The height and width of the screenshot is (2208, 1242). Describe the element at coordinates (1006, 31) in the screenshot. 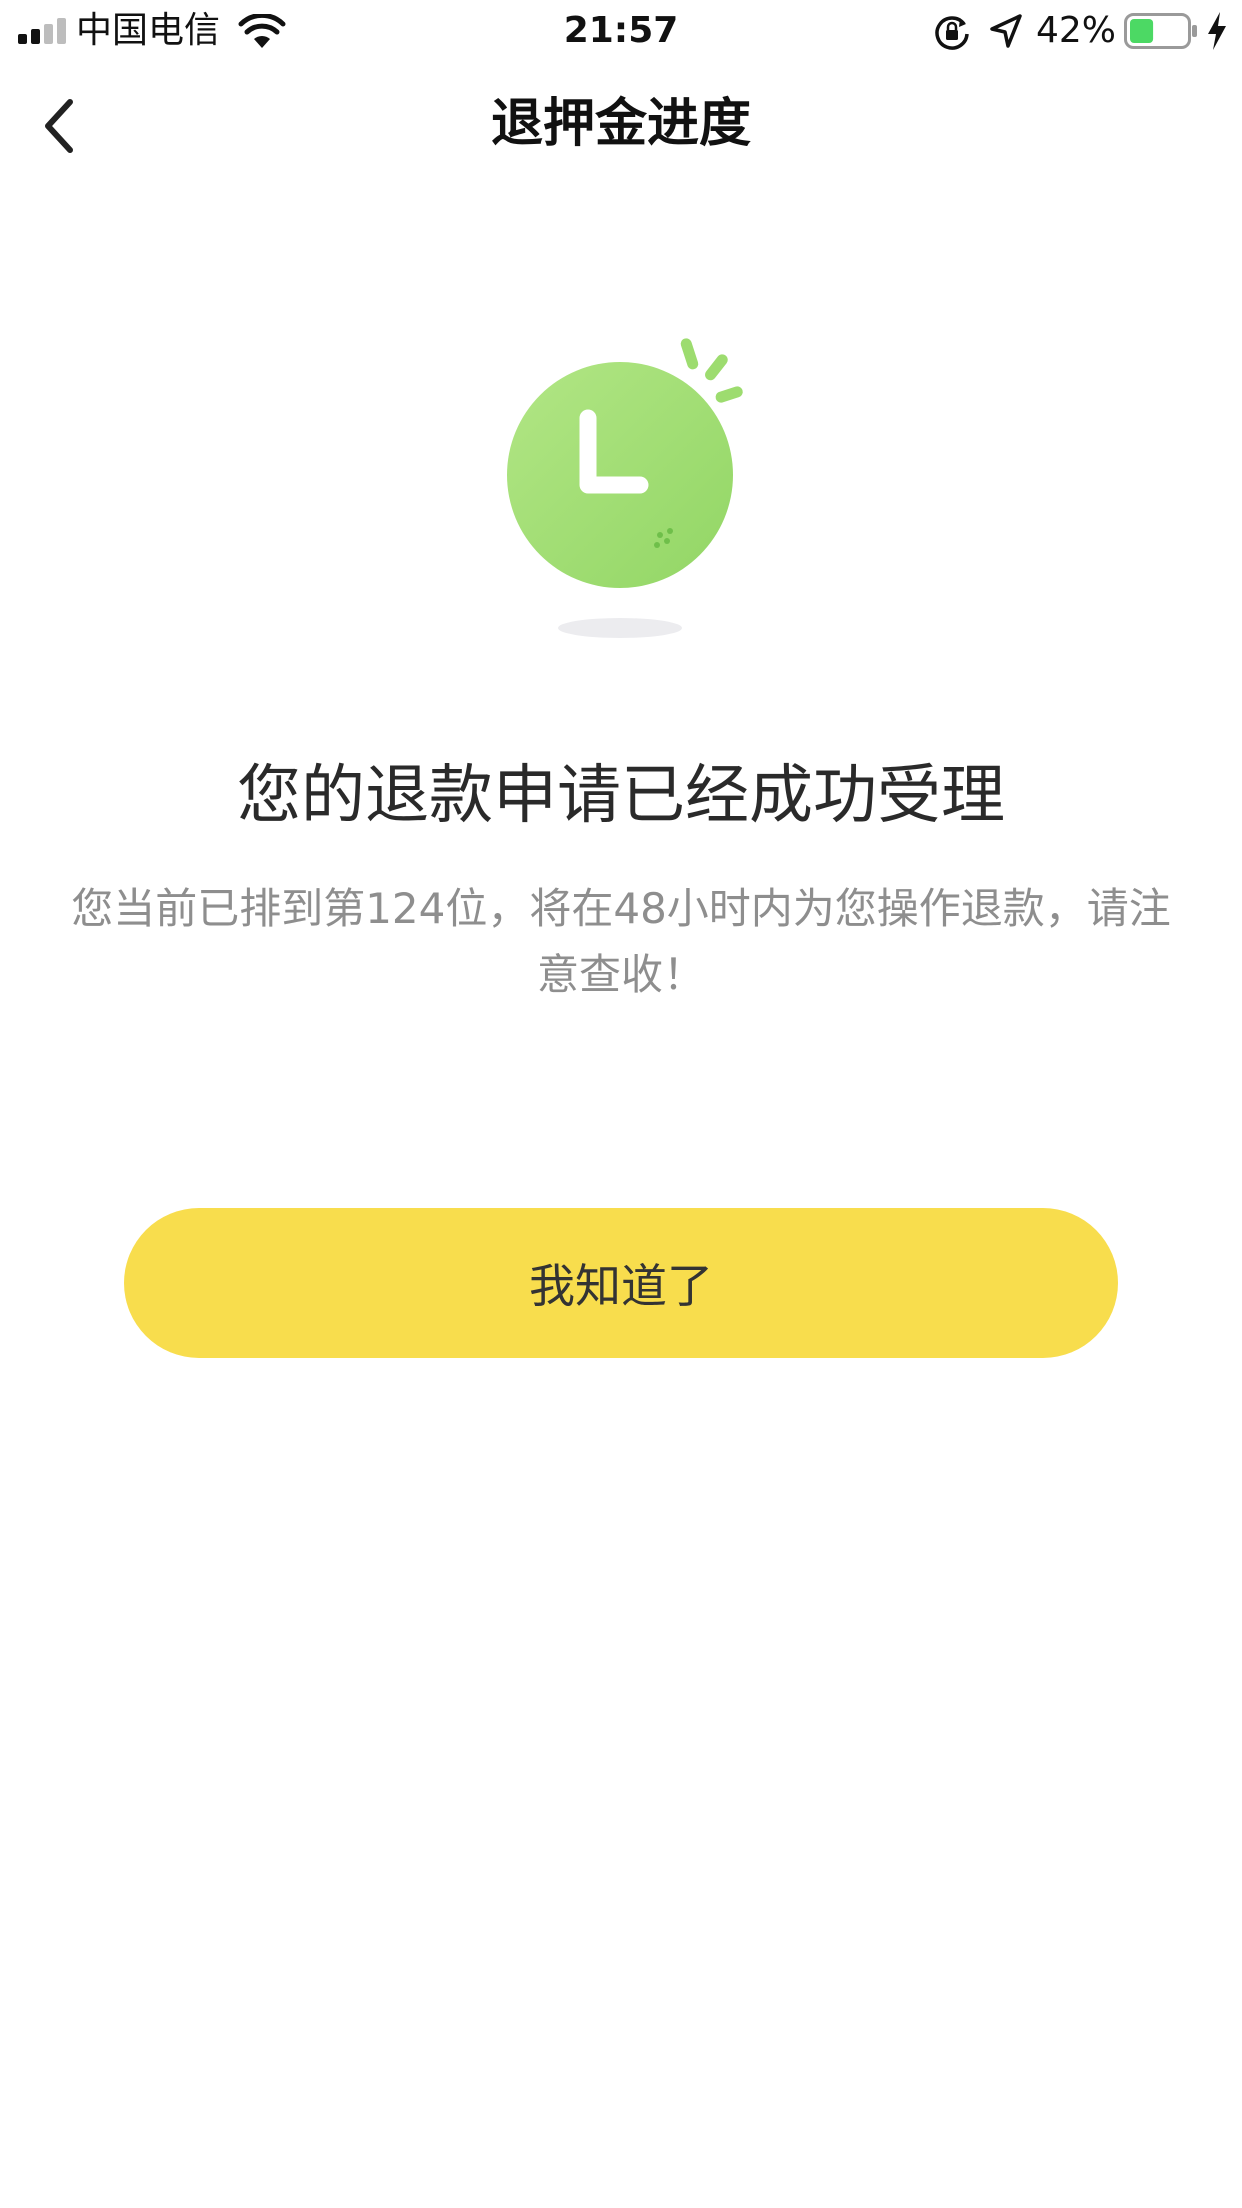

I see `location-arrow-icon` at that location.